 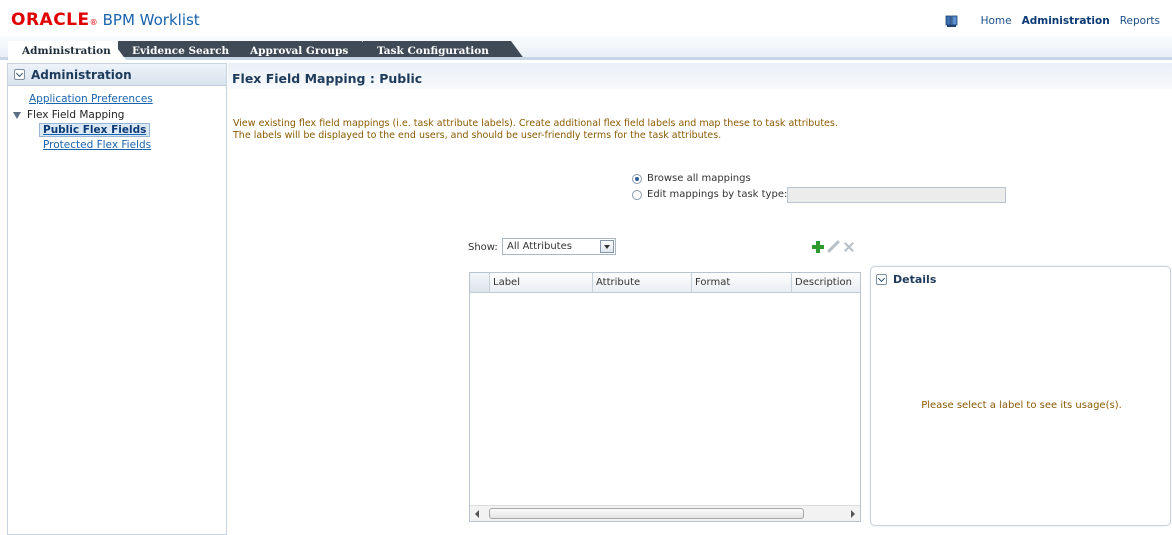 I want to click on sidebar-item-protected-flex-fields: Protected Flex Fields, so click(x=117, y=145).